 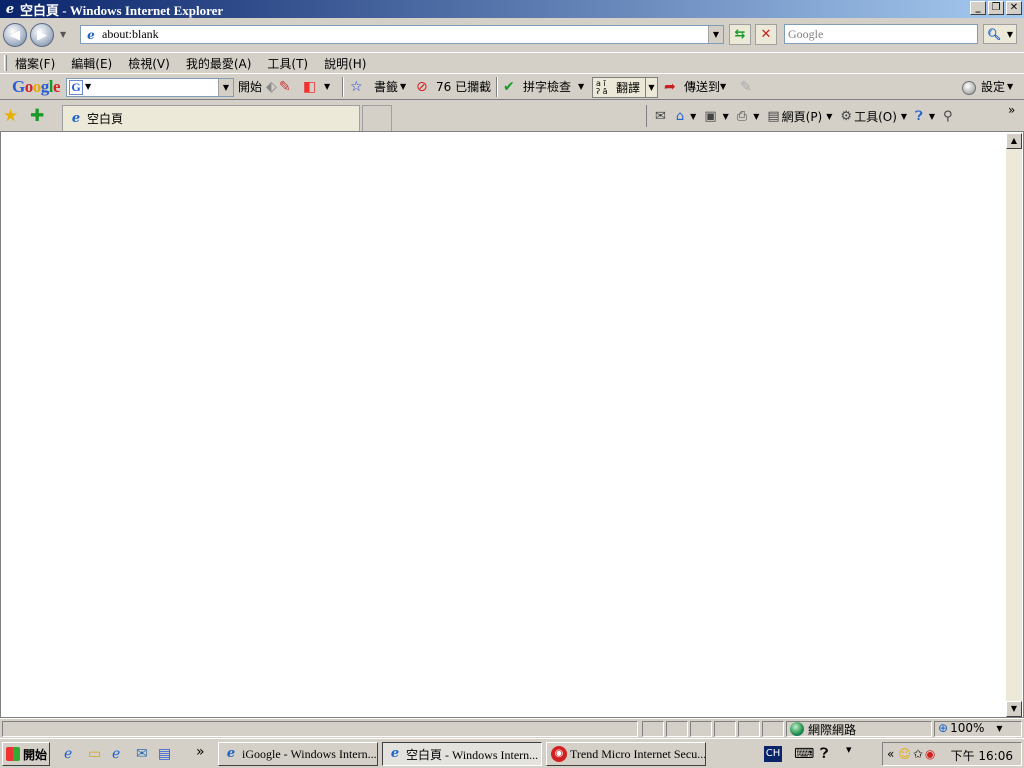 I want to click on quicklaunch-browser-icon: ℯ, so click(x=116, y=754).